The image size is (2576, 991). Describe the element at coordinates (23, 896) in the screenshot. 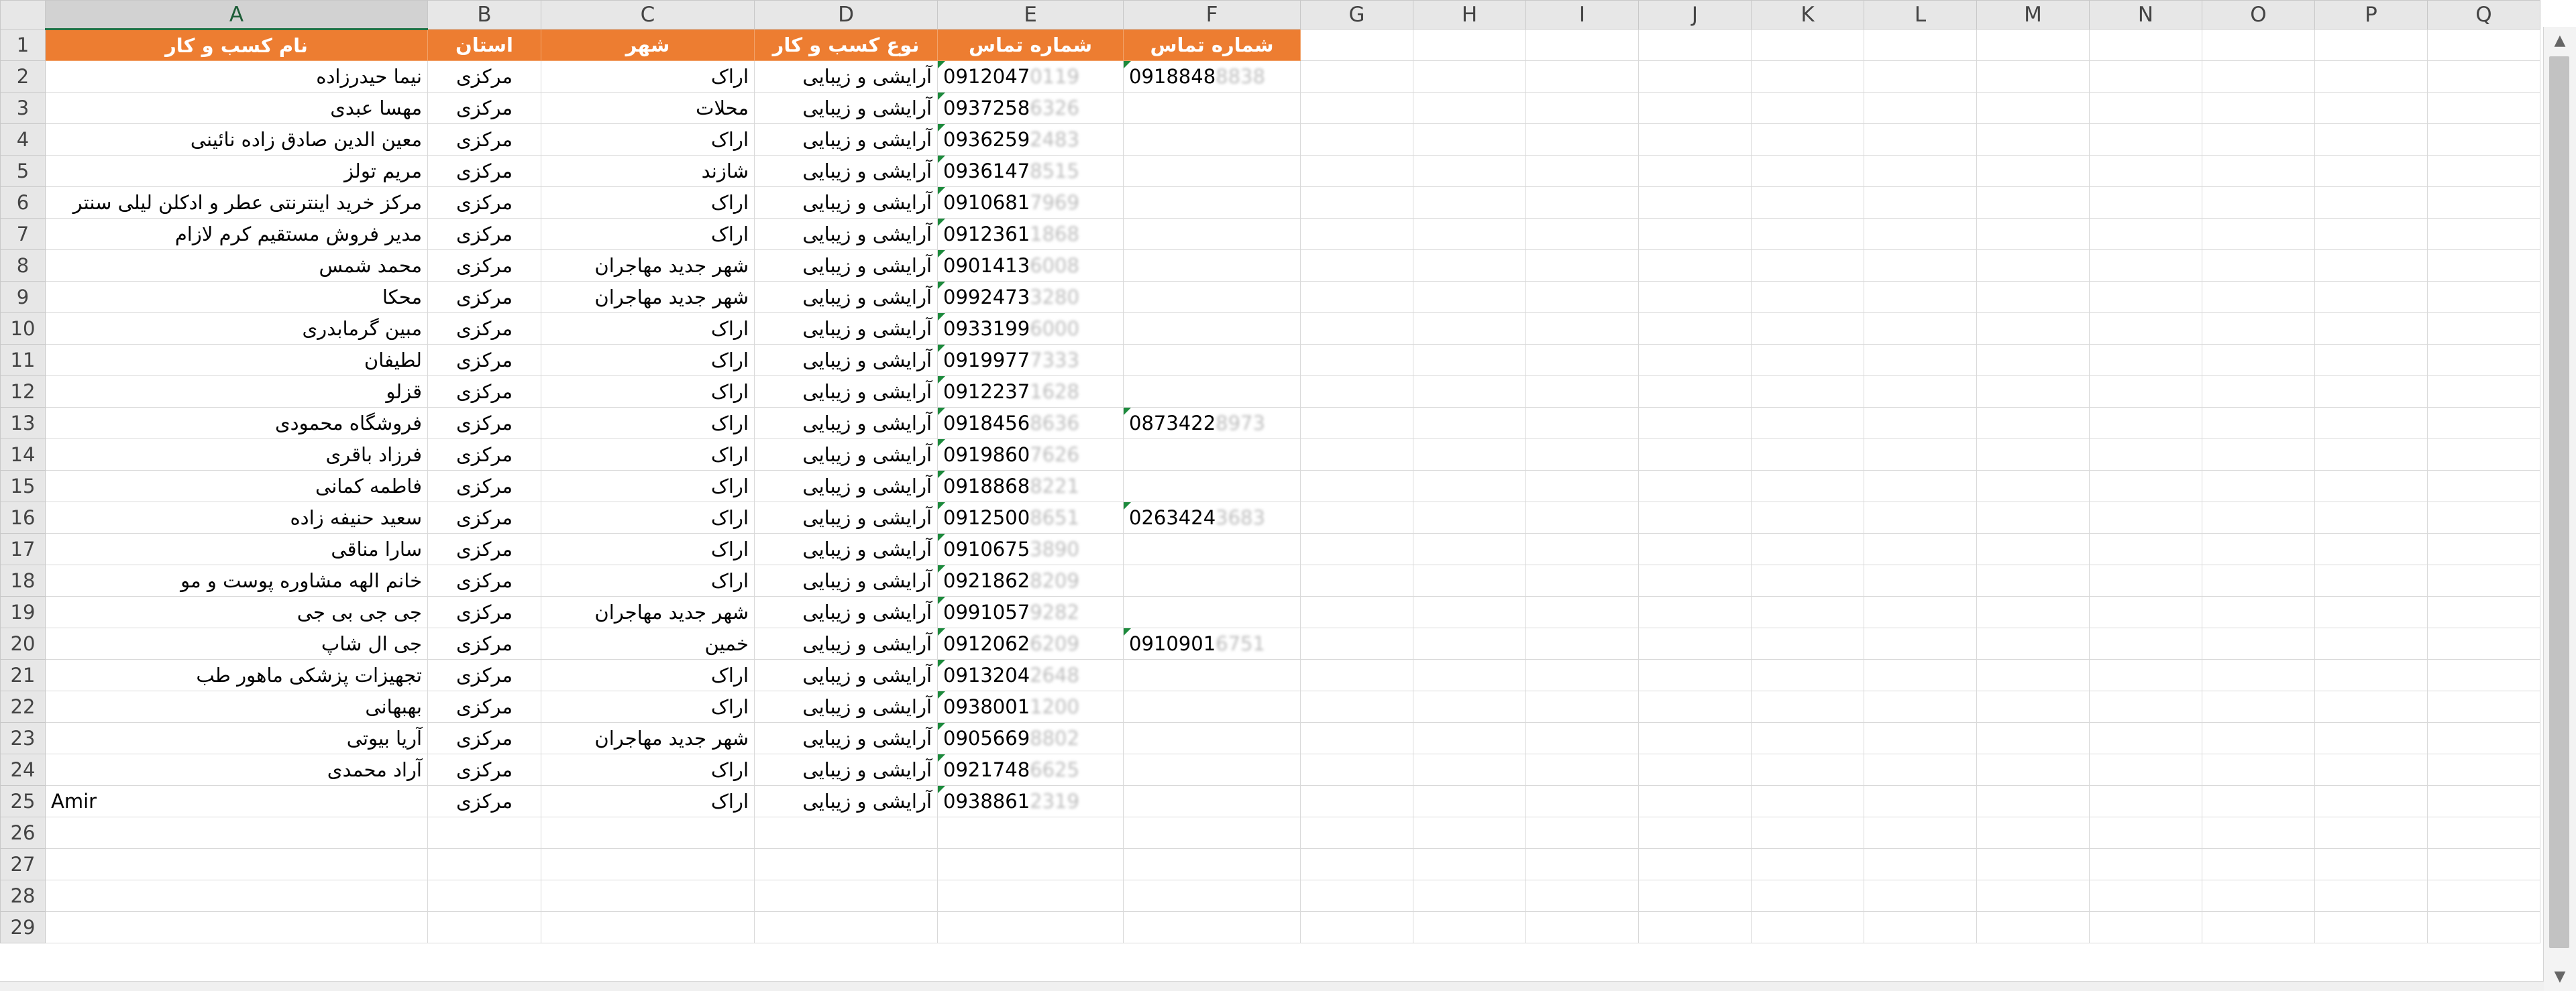

I see `row-header: 28` at that location.